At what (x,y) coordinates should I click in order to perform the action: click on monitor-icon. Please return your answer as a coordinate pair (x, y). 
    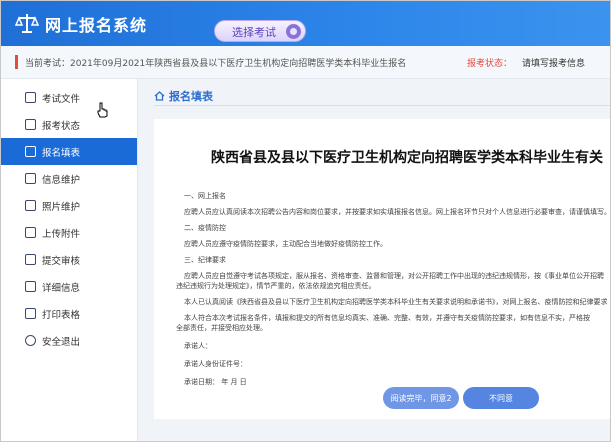
    Looking at the image, I should click on (30, 124).